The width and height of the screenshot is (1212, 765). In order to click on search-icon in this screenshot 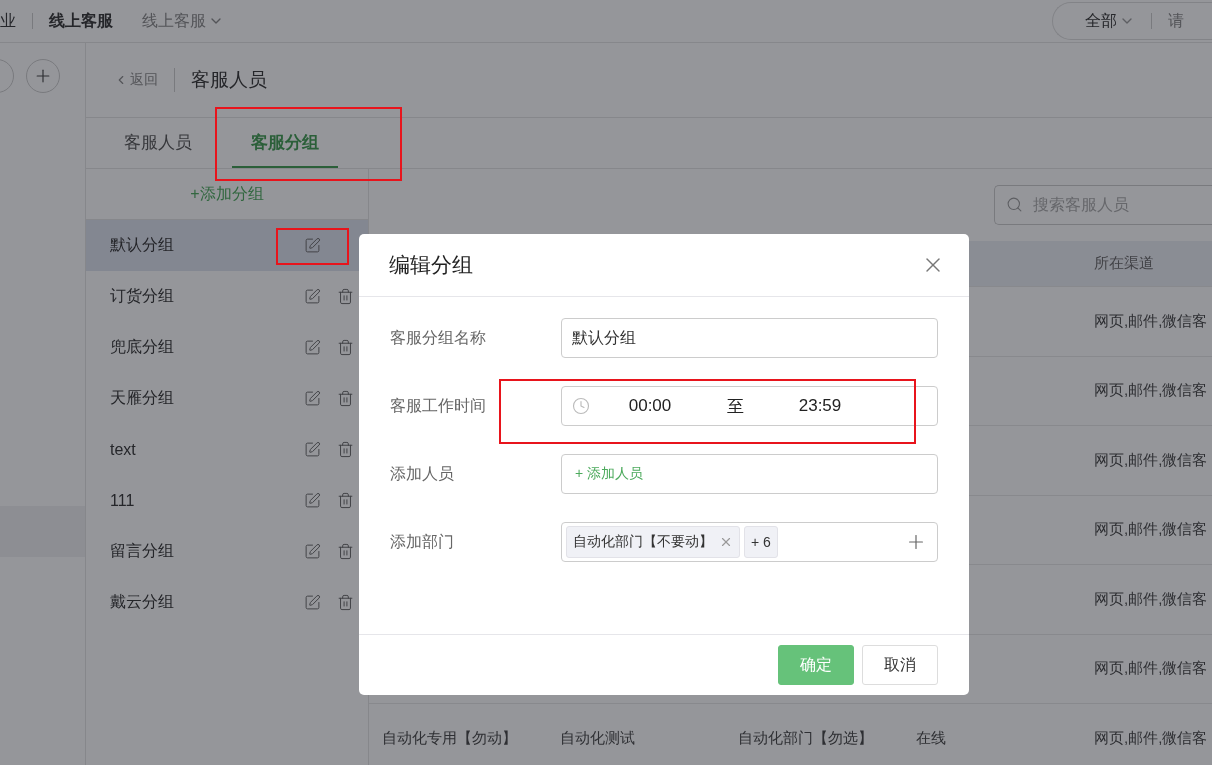, I will do `click(1014, 204)`.